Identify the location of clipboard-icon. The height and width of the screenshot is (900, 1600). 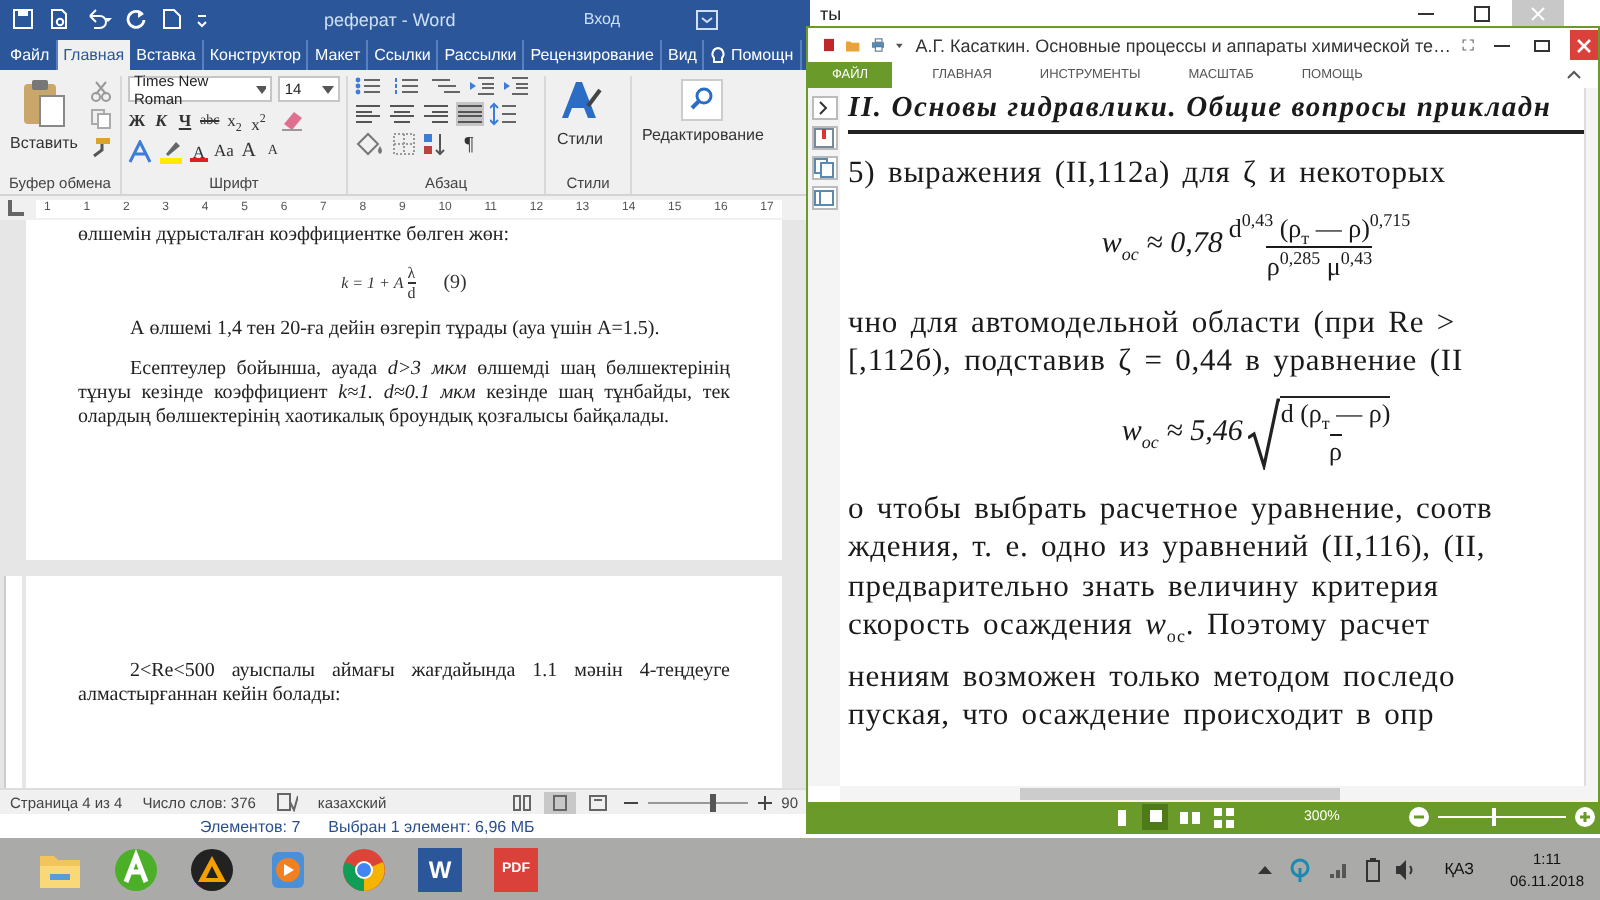
(43, 104).